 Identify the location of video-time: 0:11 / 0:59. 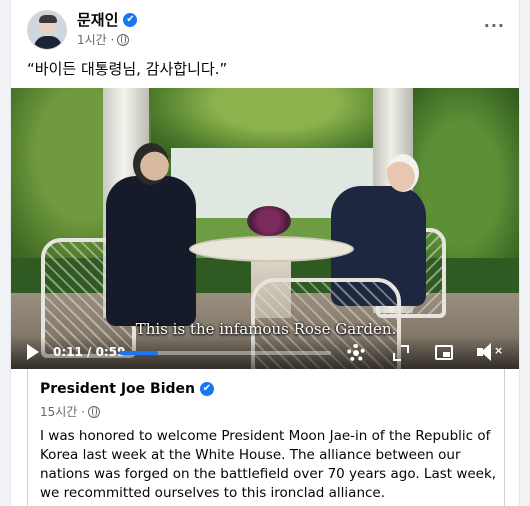
(89, 352).